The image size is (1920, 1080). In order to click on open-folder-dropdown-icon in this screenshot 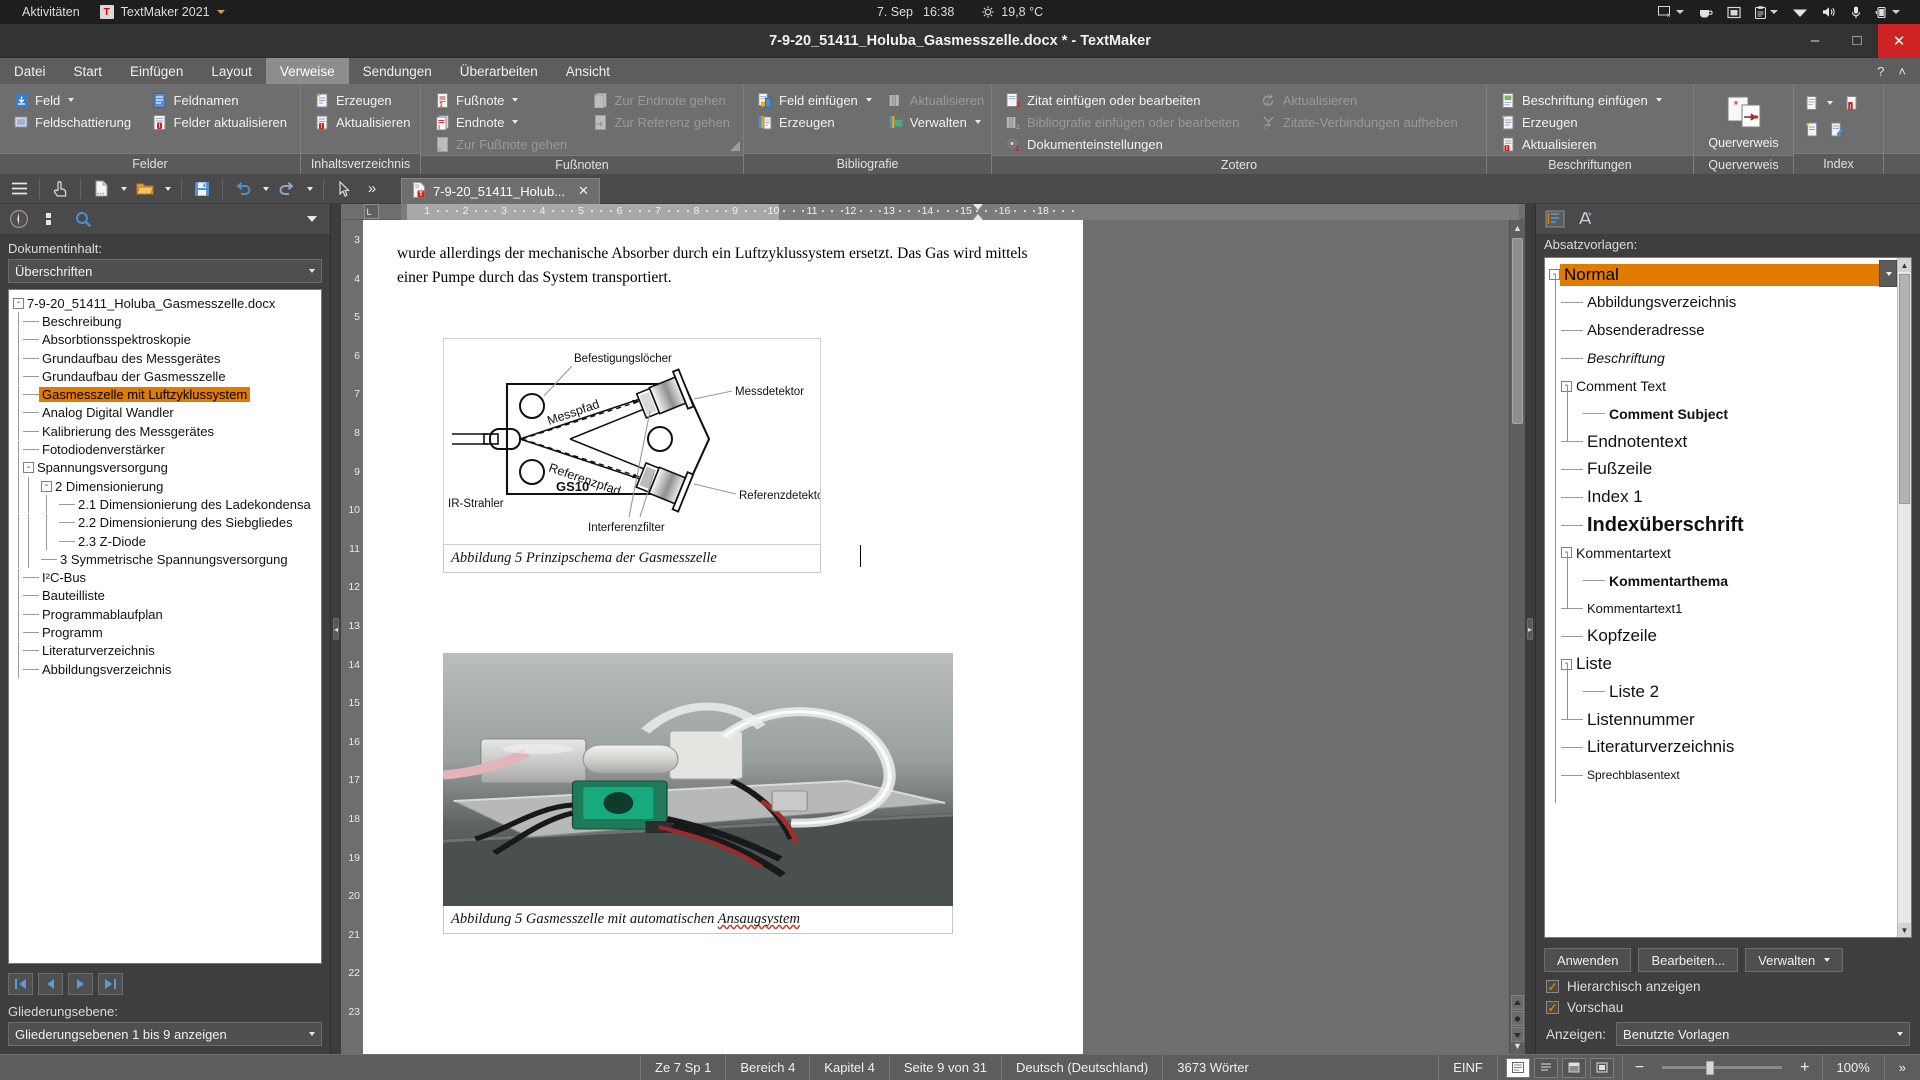, I will do `click(167, 189)`.